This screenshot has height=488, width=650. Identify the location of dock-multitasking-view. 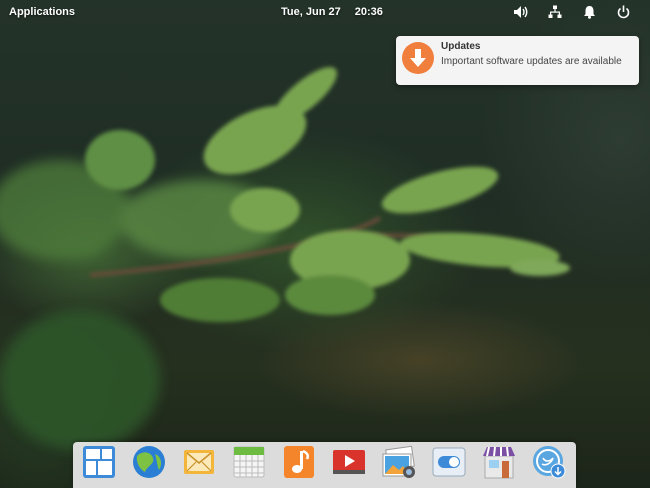
(99, 462).